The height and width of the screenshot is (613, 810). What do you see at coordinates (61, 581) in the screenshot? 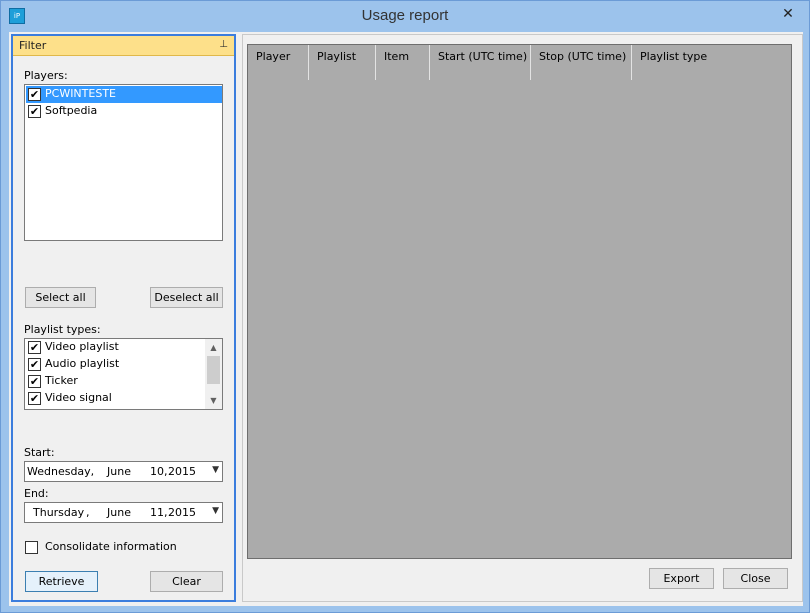
I see `retrieve-button: Retrieve` at bounding box center [61, 581].